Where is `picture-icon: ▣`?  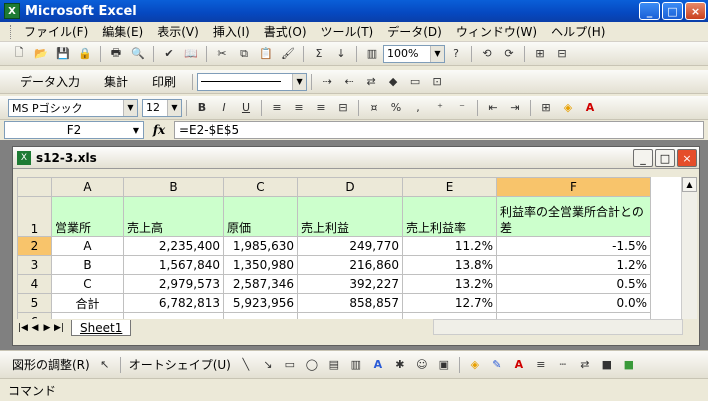 picture-icon: ▣ is located at coordinates (444, 365).